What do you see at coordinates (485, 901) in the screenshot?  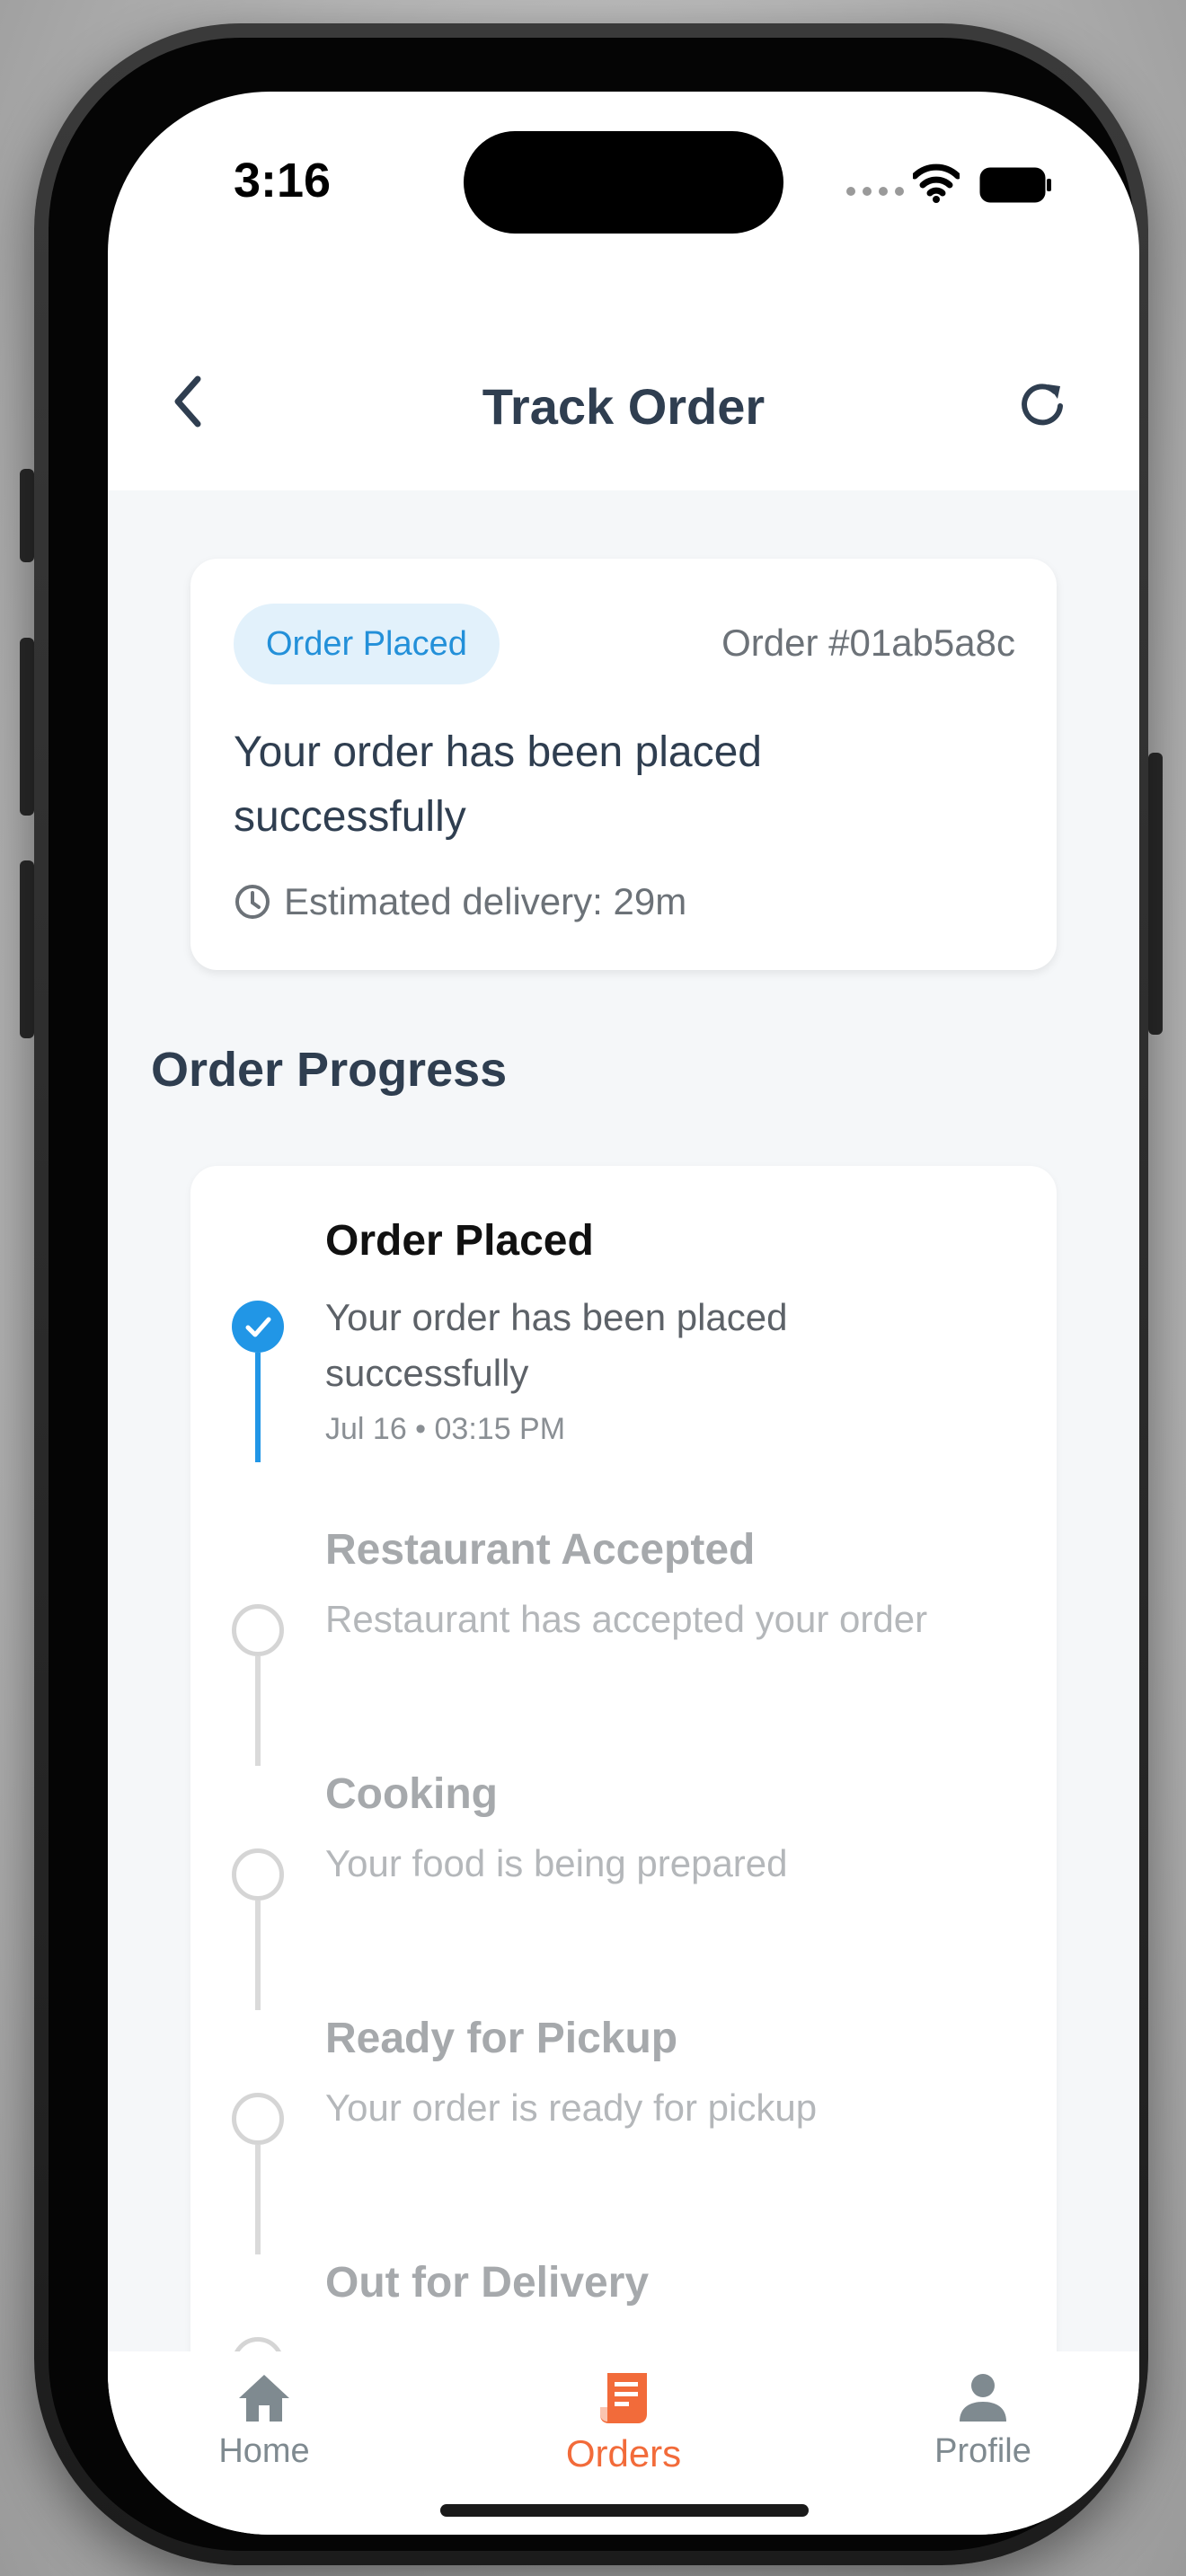 I see `estimated-delivery-text: Estimated delivery: 29m` at bounding box center [485, 901].